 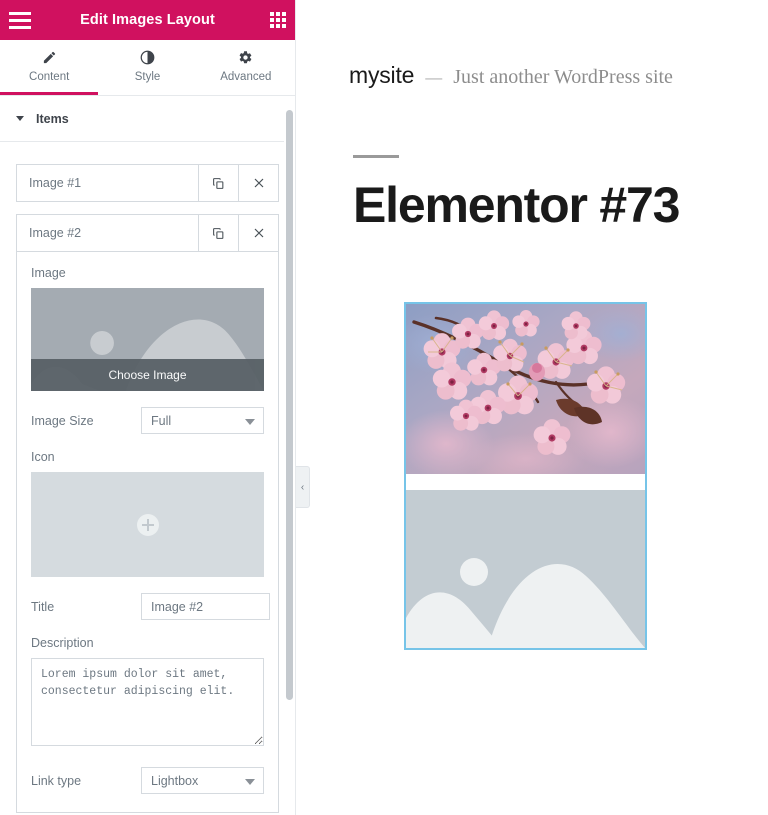 I want to click on image-size-row: Image Size Full, so click(x=147, y=420).